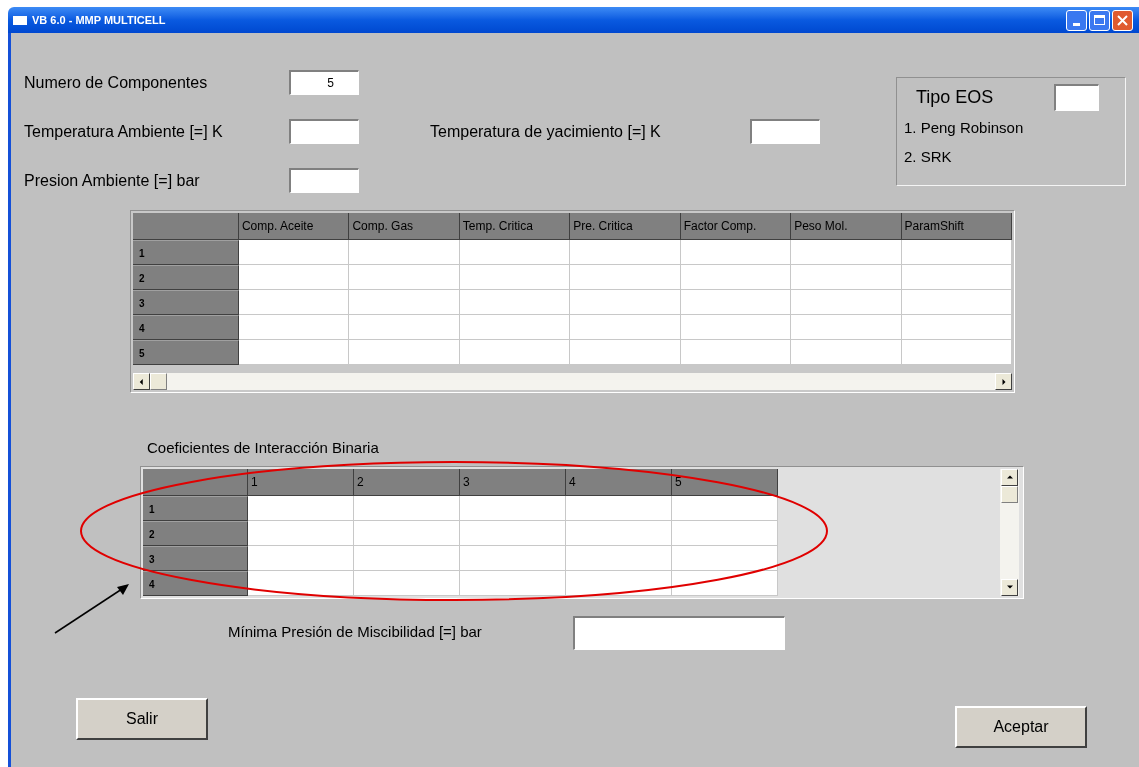 The image size is (1139, 767). What do you see at coordinates (846, 226) in the screenshot?
I see `column-header: Peso Mol.` at bounding box center [846, 226].